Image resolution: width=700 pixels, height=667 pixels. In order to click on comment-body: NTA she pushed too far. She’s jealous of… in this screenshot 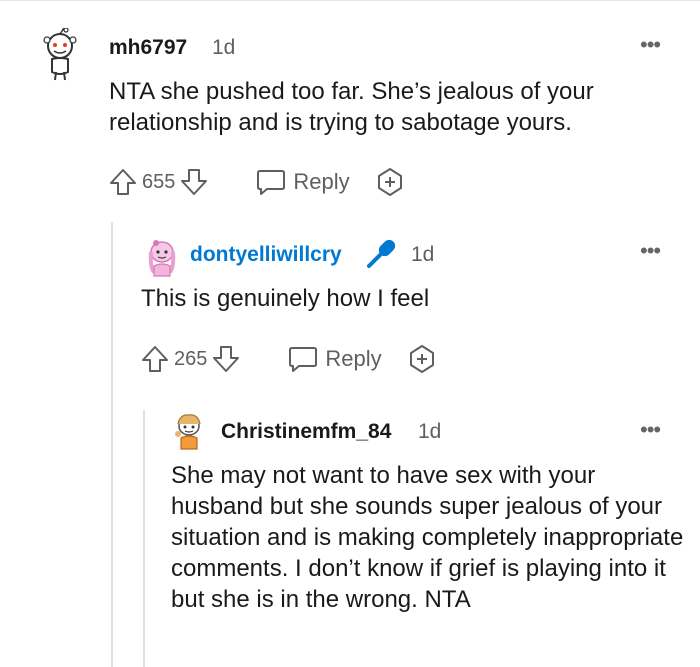, I will do `click(351, 107)`.